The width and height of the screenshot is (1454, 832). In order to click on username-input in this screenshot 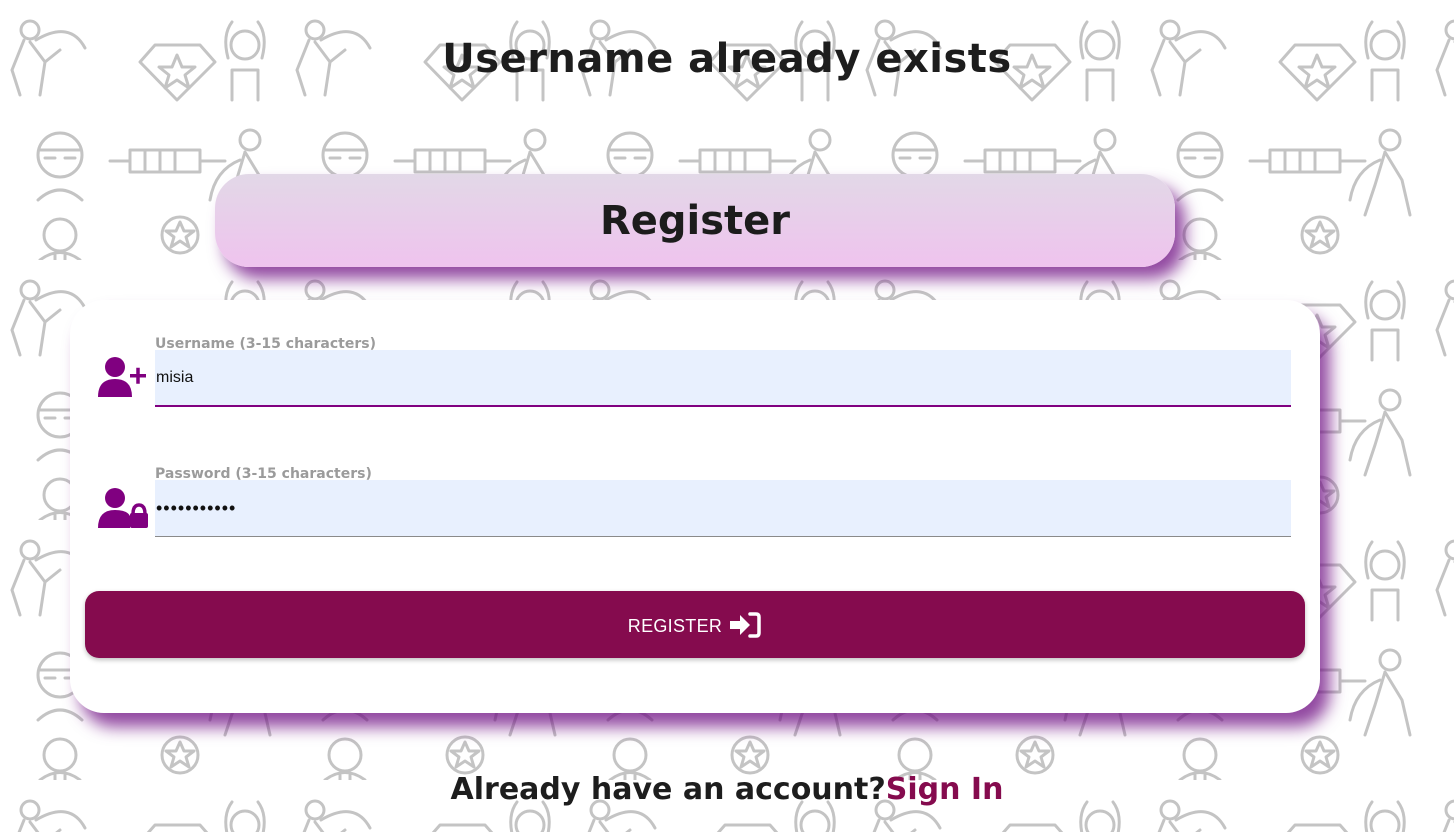, I will do `click(723, 378)`.